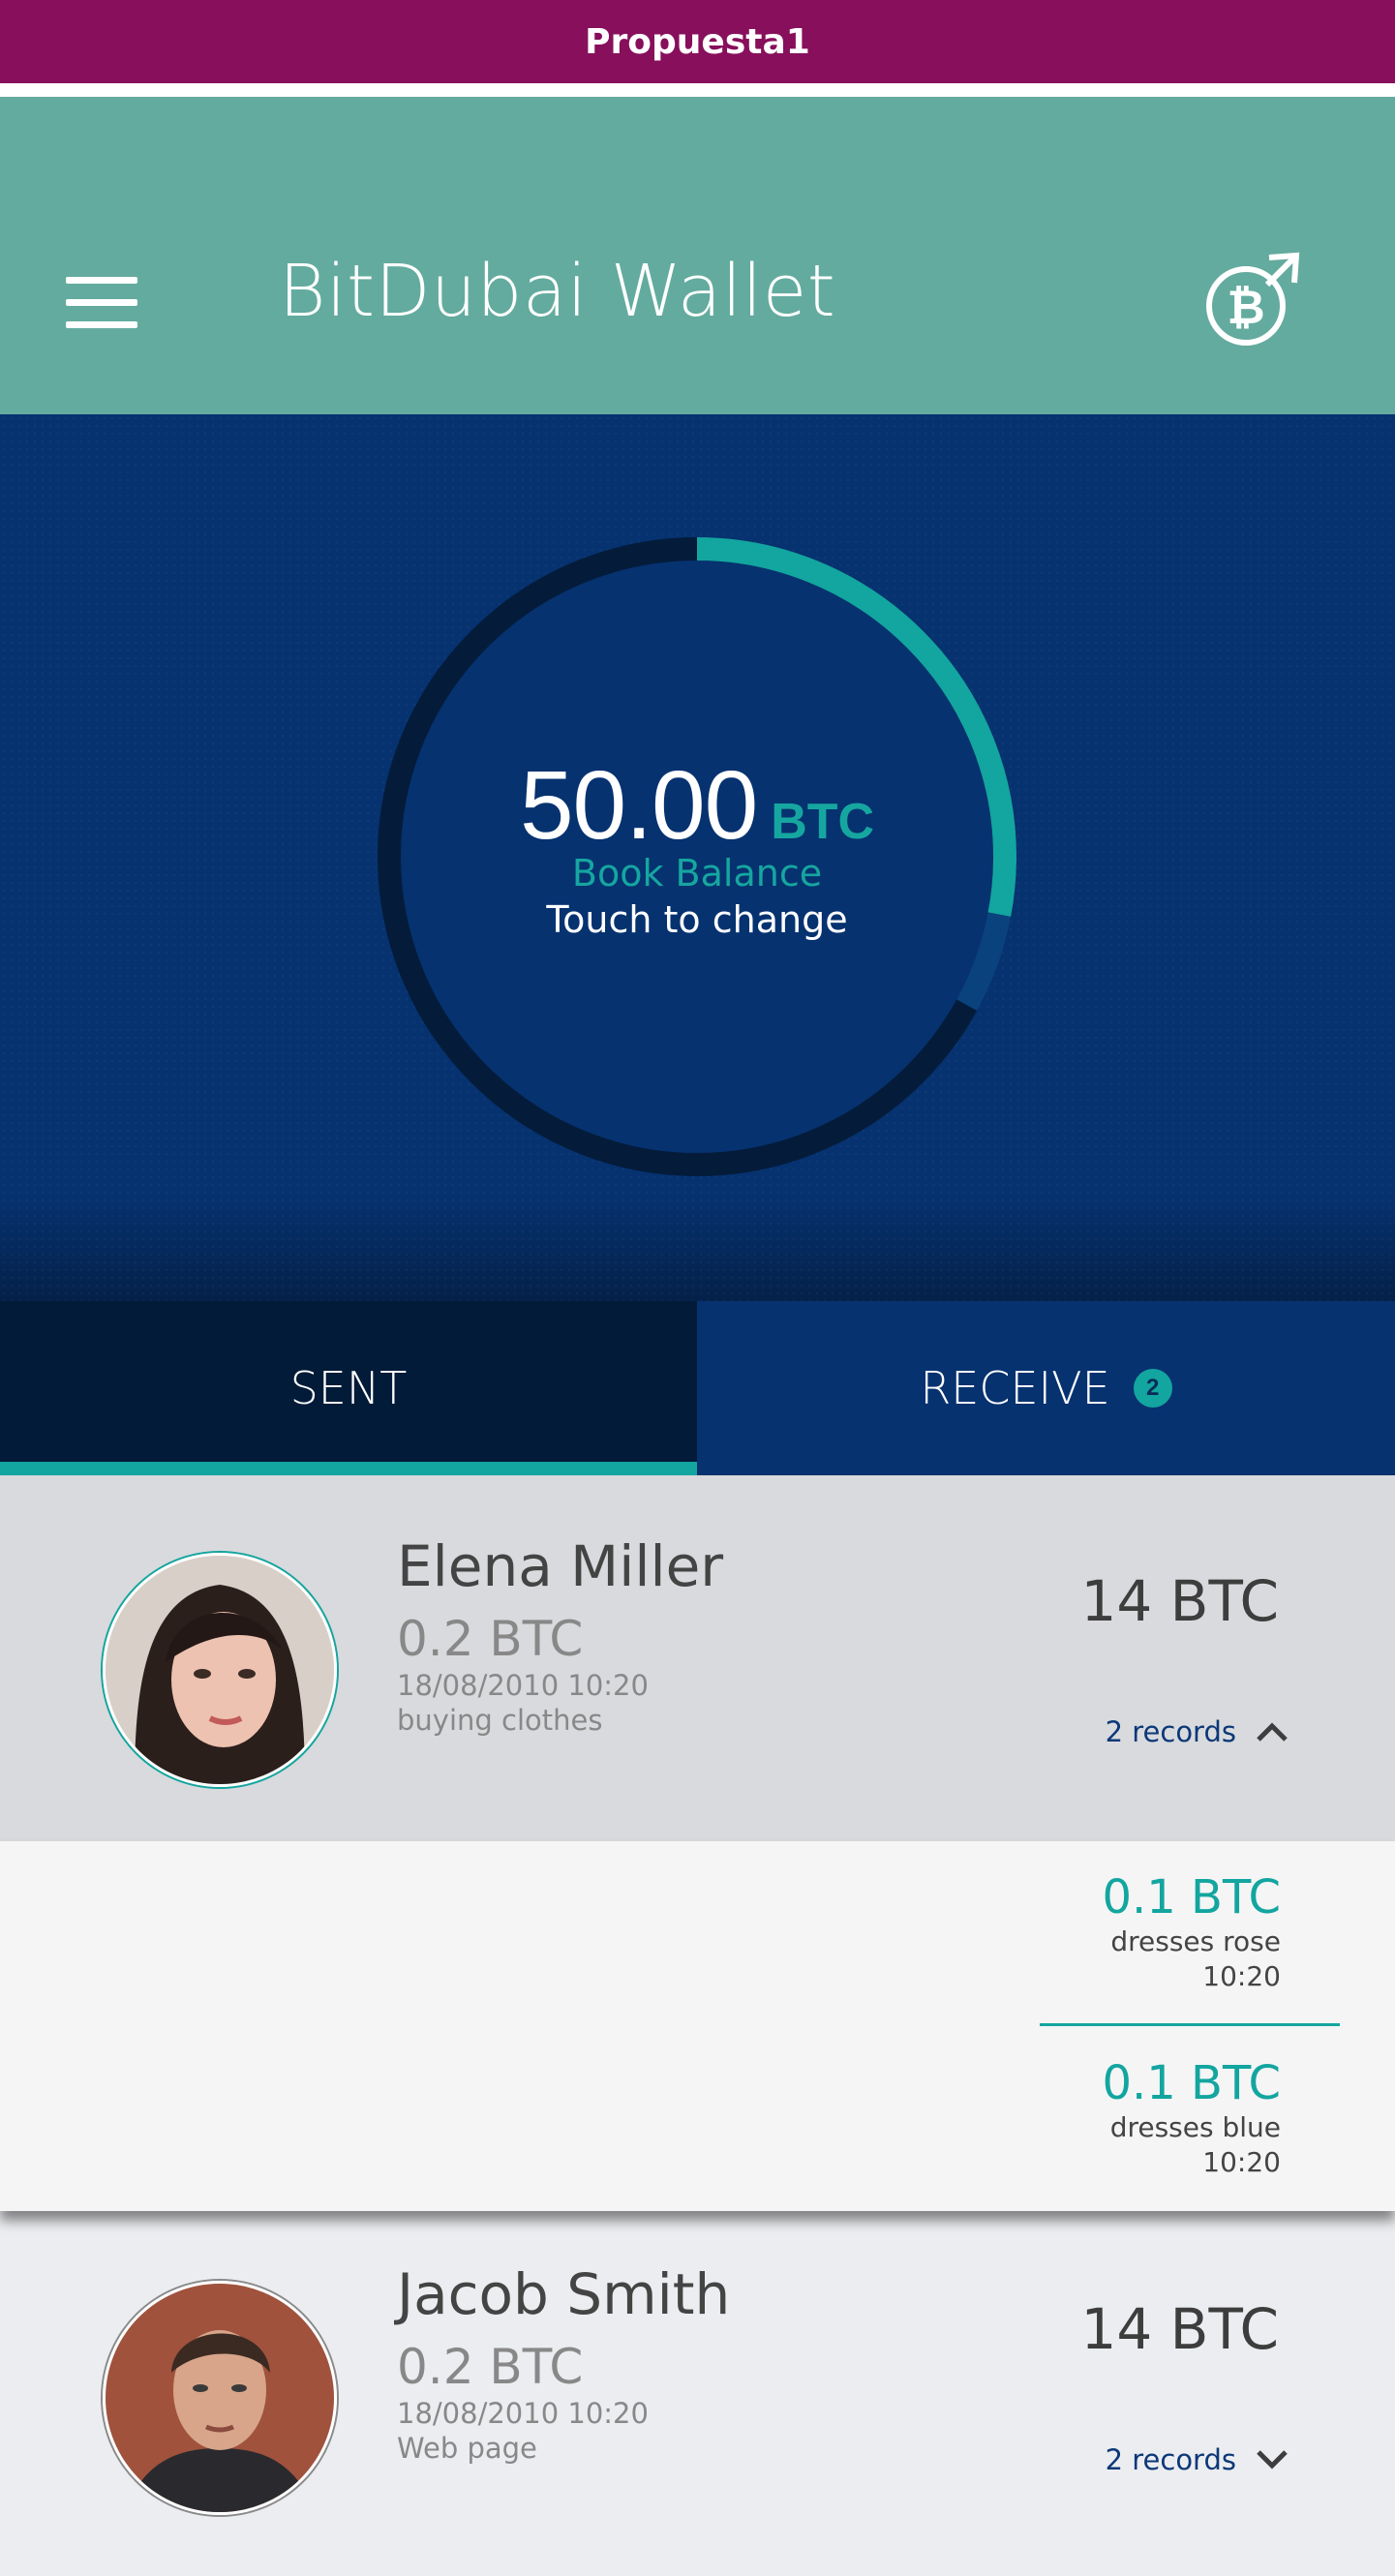 This screenshot has width=1395, height=2576. I want to click on bitcoin-send-icon: ₿, so click(1253, 300).